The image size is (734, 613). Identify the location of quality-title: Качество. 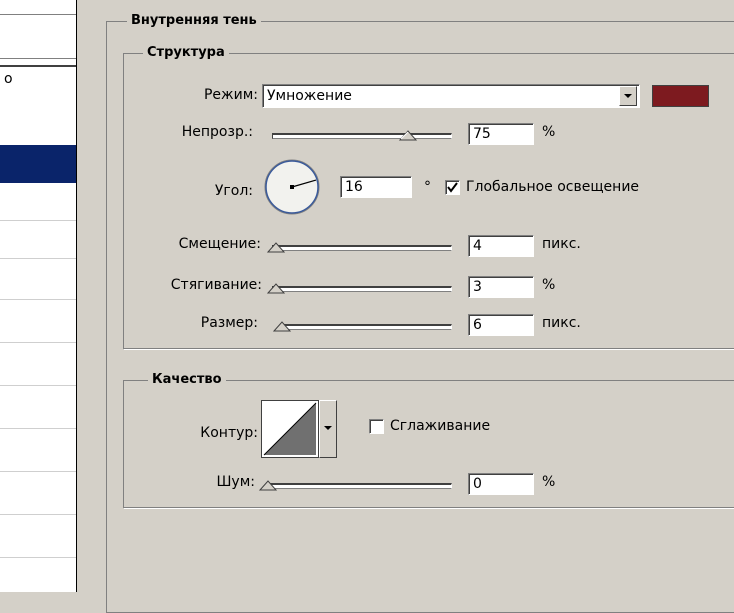
(187, 380).